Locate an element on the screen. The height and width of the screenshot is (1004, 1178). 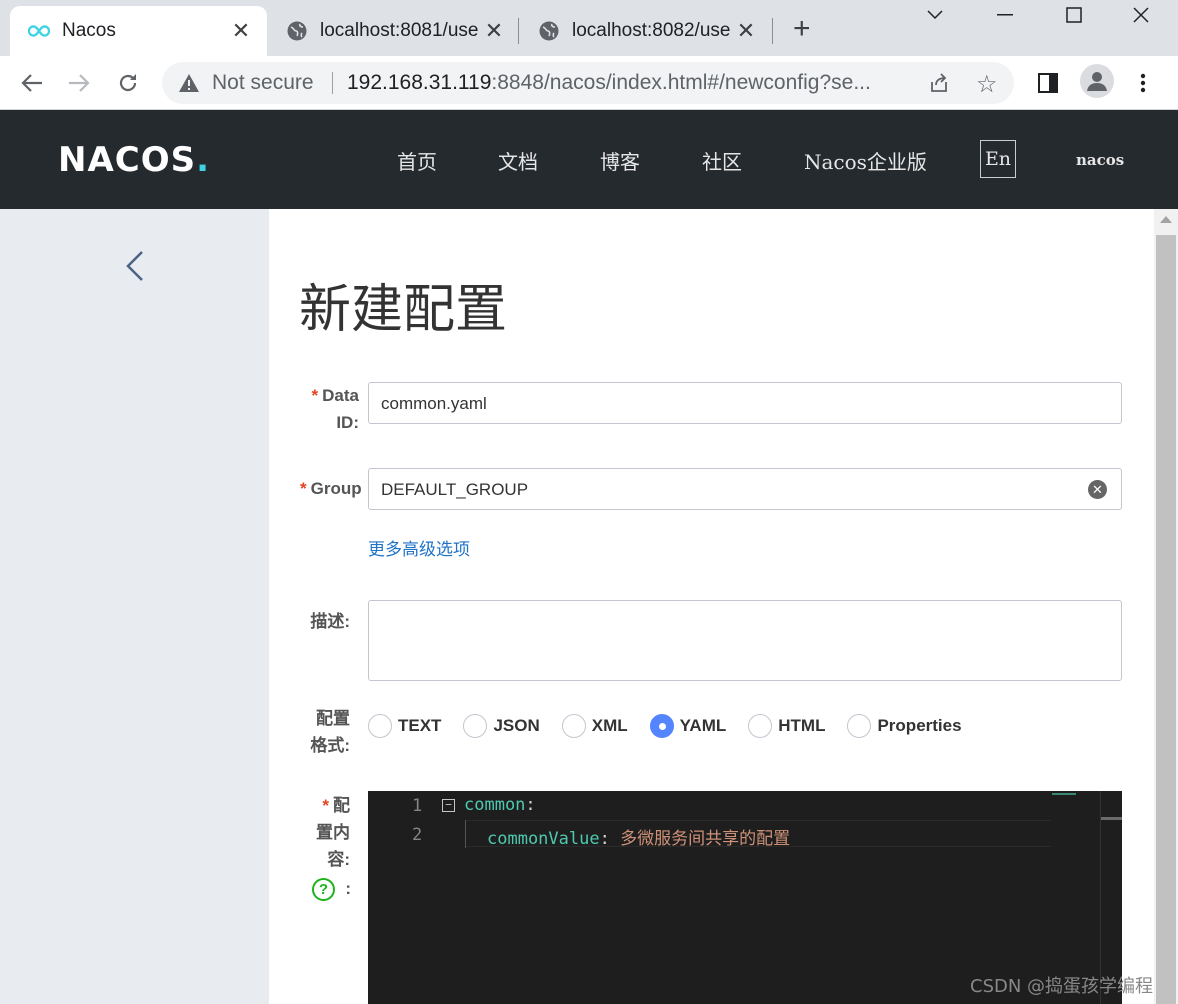
more-menu-icon is located at coordinates (1143, 83).